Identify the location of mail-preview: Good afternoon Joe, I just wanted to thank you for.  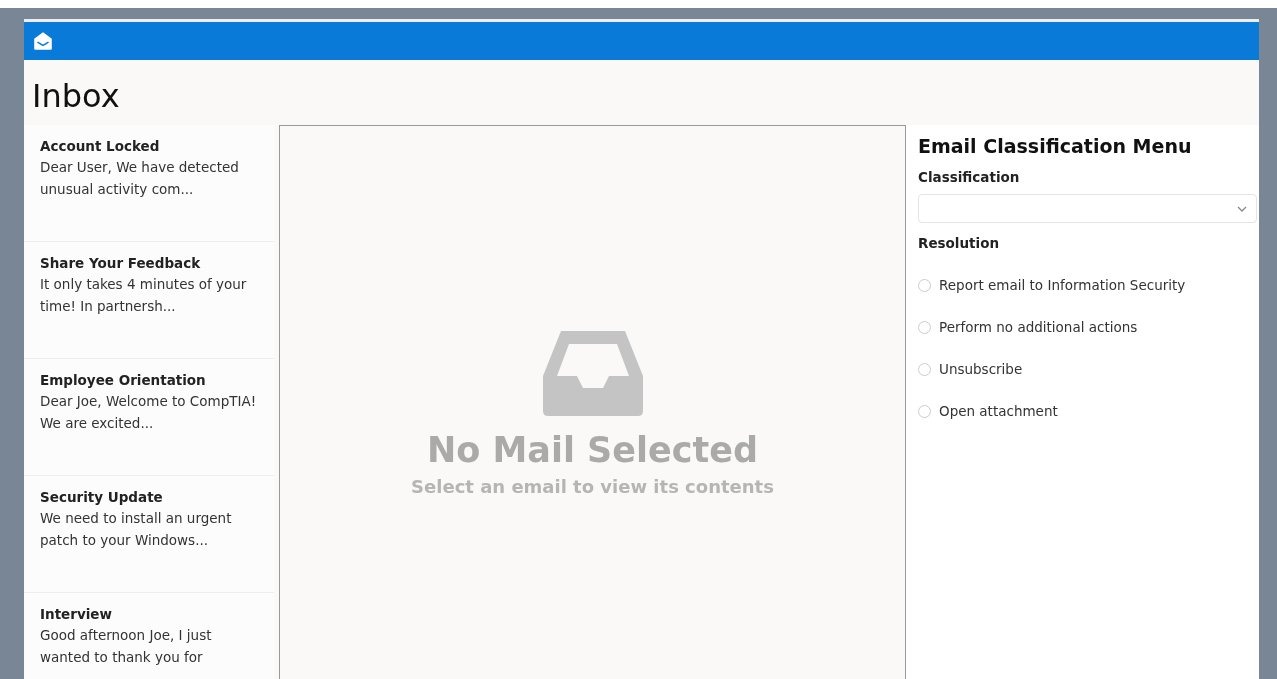
(126, 646).